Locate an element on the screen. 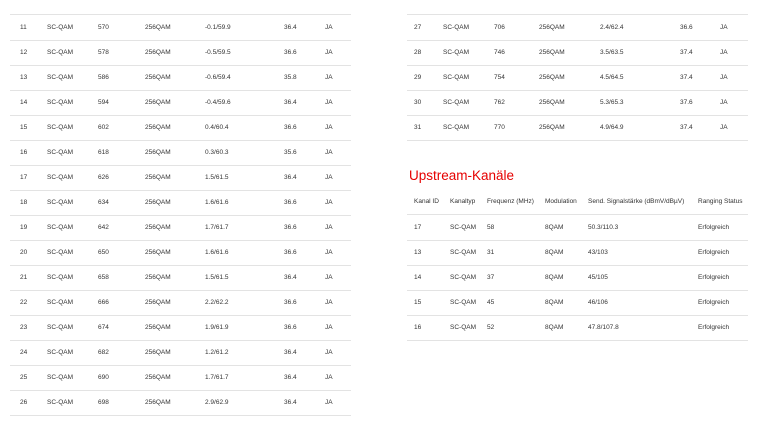 The width and height of the screenshot is (781, 432). downstream-cell-channel-id: 15 is located at coordinates (24, 127).